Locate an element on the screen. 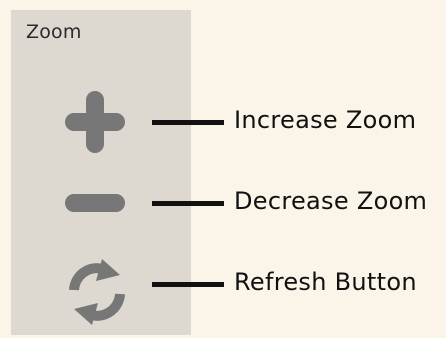  zoom-panel-title: Zoom is located at coordinates (54, 32).